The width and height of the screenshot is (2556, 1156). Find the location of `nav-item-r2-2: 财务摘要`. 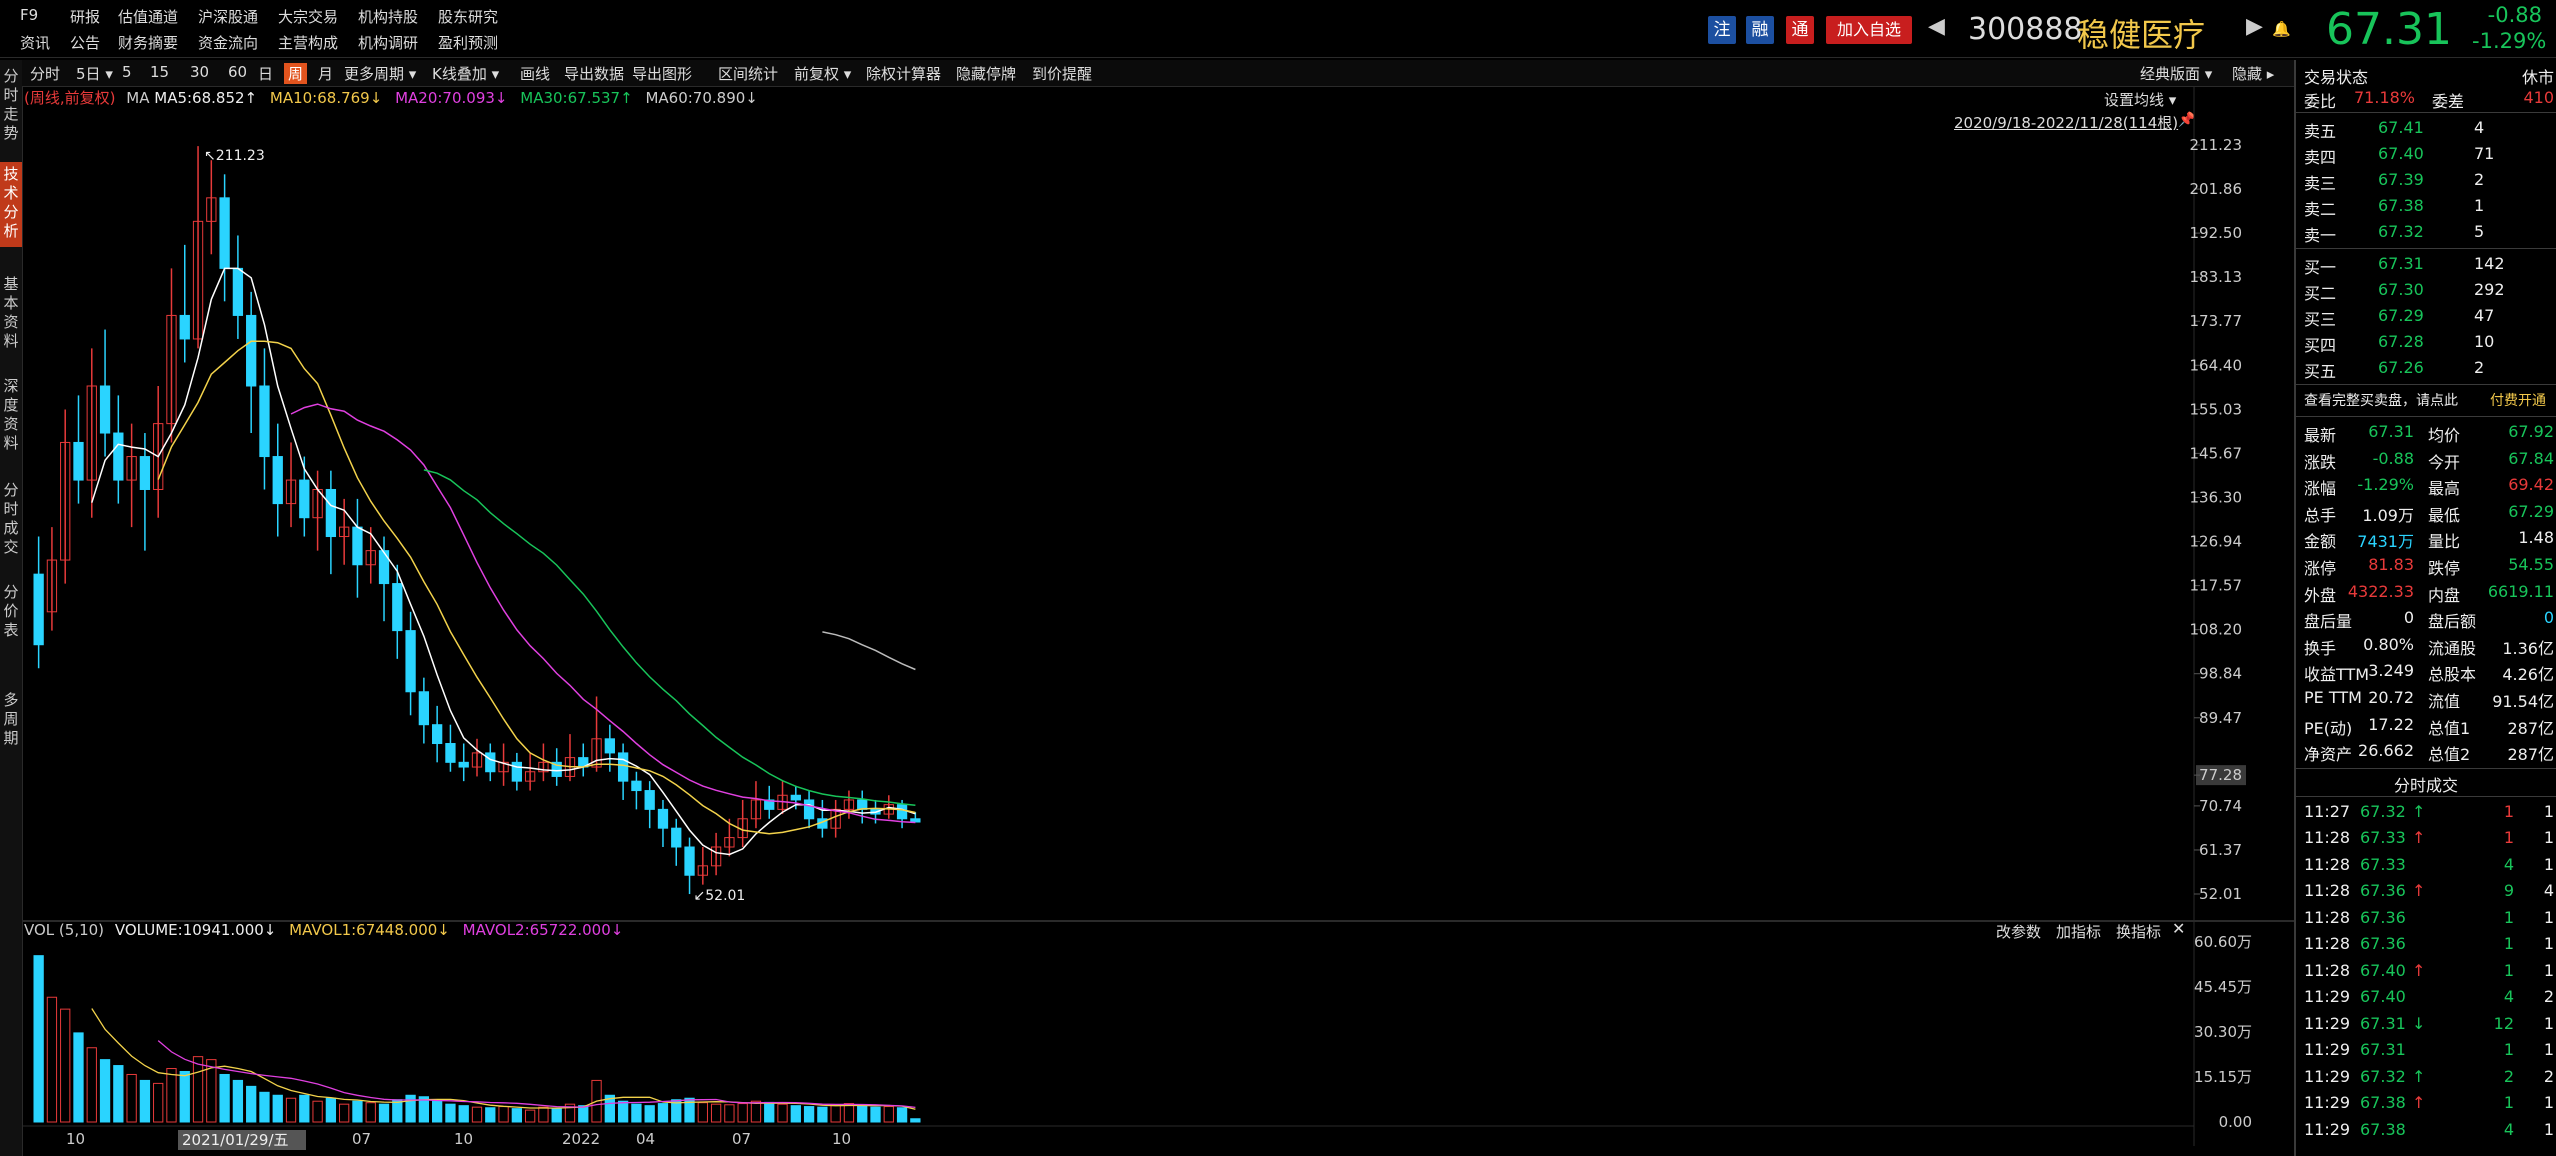

nav-item-r2-2: 财务摘要 is located at coordinates (148, 42).